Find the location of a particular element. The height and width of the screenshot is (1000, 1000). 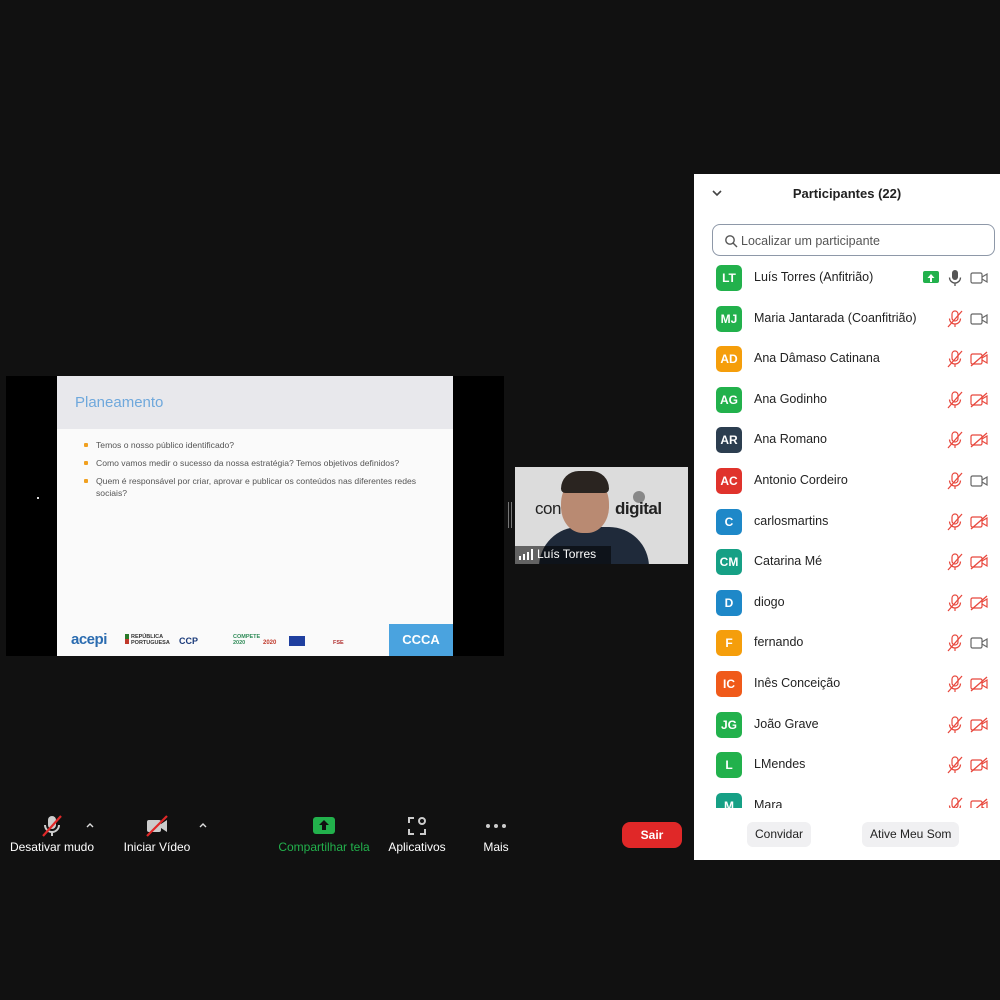

participant-row: MJ Maria Jantarada (Coanfitrião) is located at coordinates (847, 319).